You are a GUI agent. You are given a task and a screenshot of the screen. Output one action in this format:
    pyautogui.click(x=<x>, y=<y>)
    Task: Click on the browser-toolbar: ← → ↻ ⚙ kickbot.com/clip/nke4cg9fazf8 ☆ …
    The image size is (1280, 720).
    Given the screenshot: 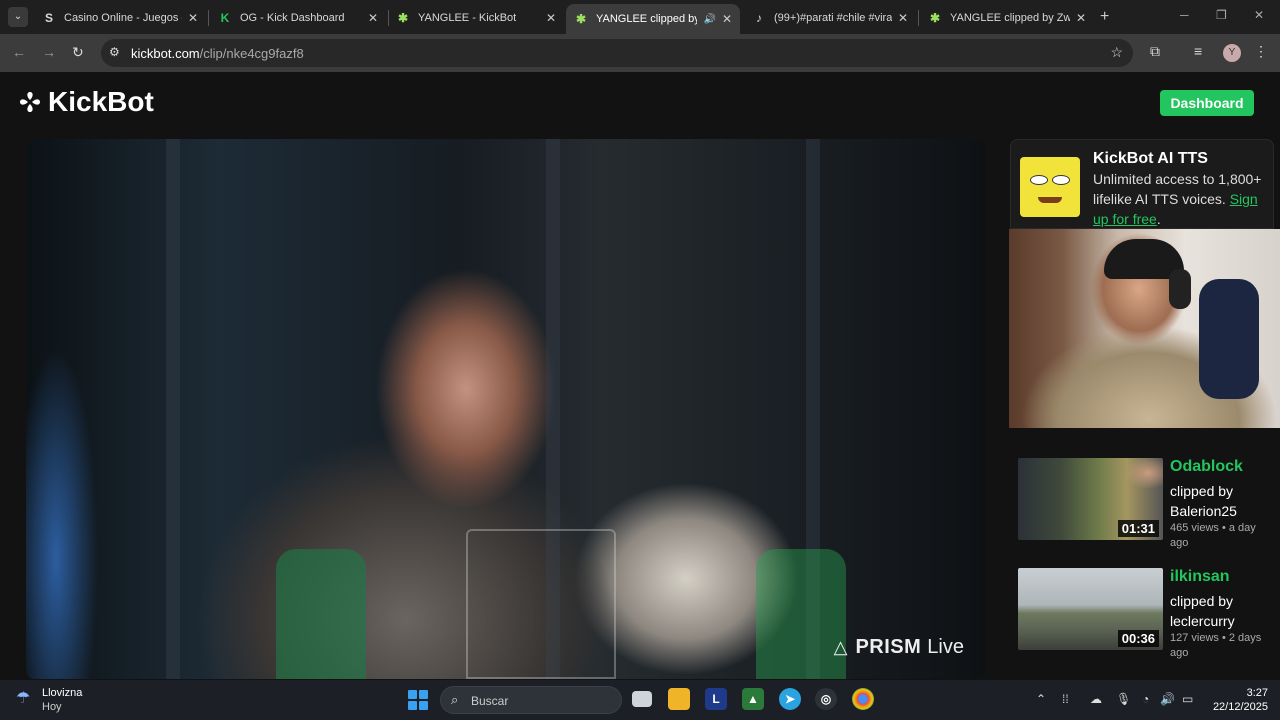 What is the action you would take?
    pyautogui.click(x=640, y=53)
    